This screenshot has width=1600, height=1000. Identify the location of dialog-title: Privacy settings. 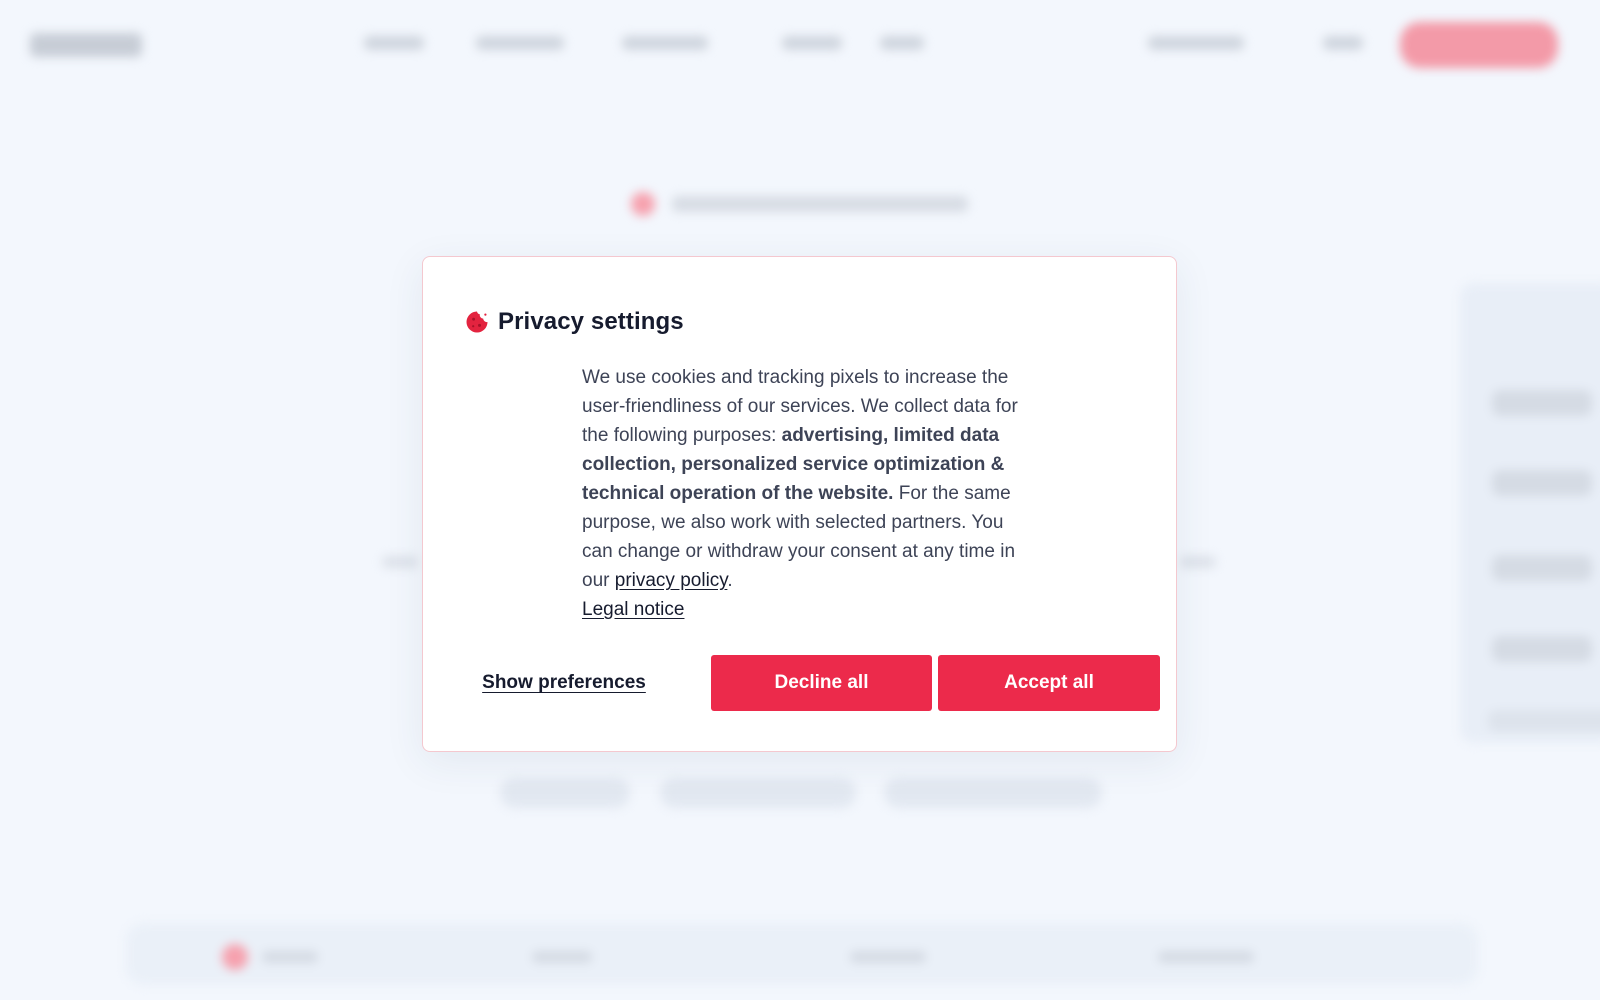
(591, 321).